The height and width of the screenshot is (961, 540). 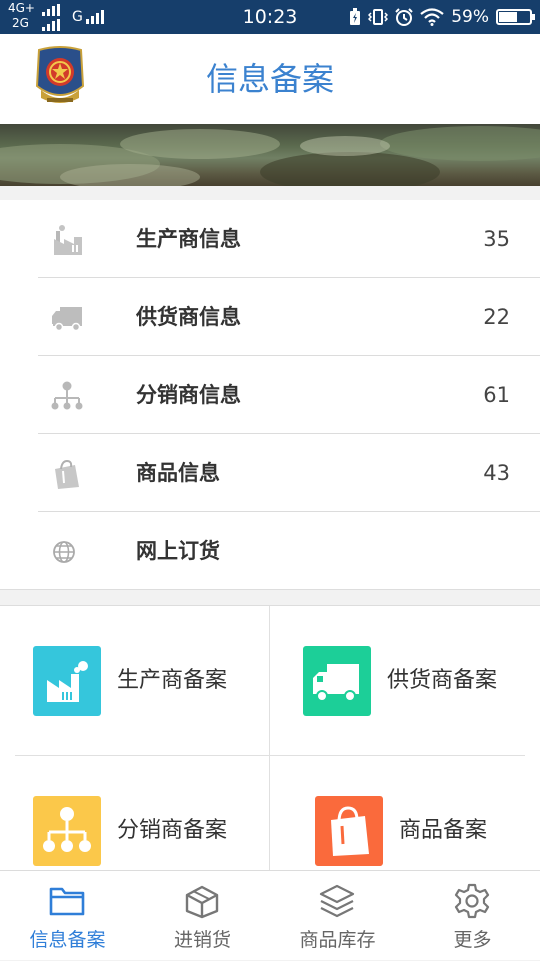 What do you see at coordinates (135, 813) in the screenshot?
I see `tile-distributor-filing: 分销商备案` at bounding box center [135, 813].